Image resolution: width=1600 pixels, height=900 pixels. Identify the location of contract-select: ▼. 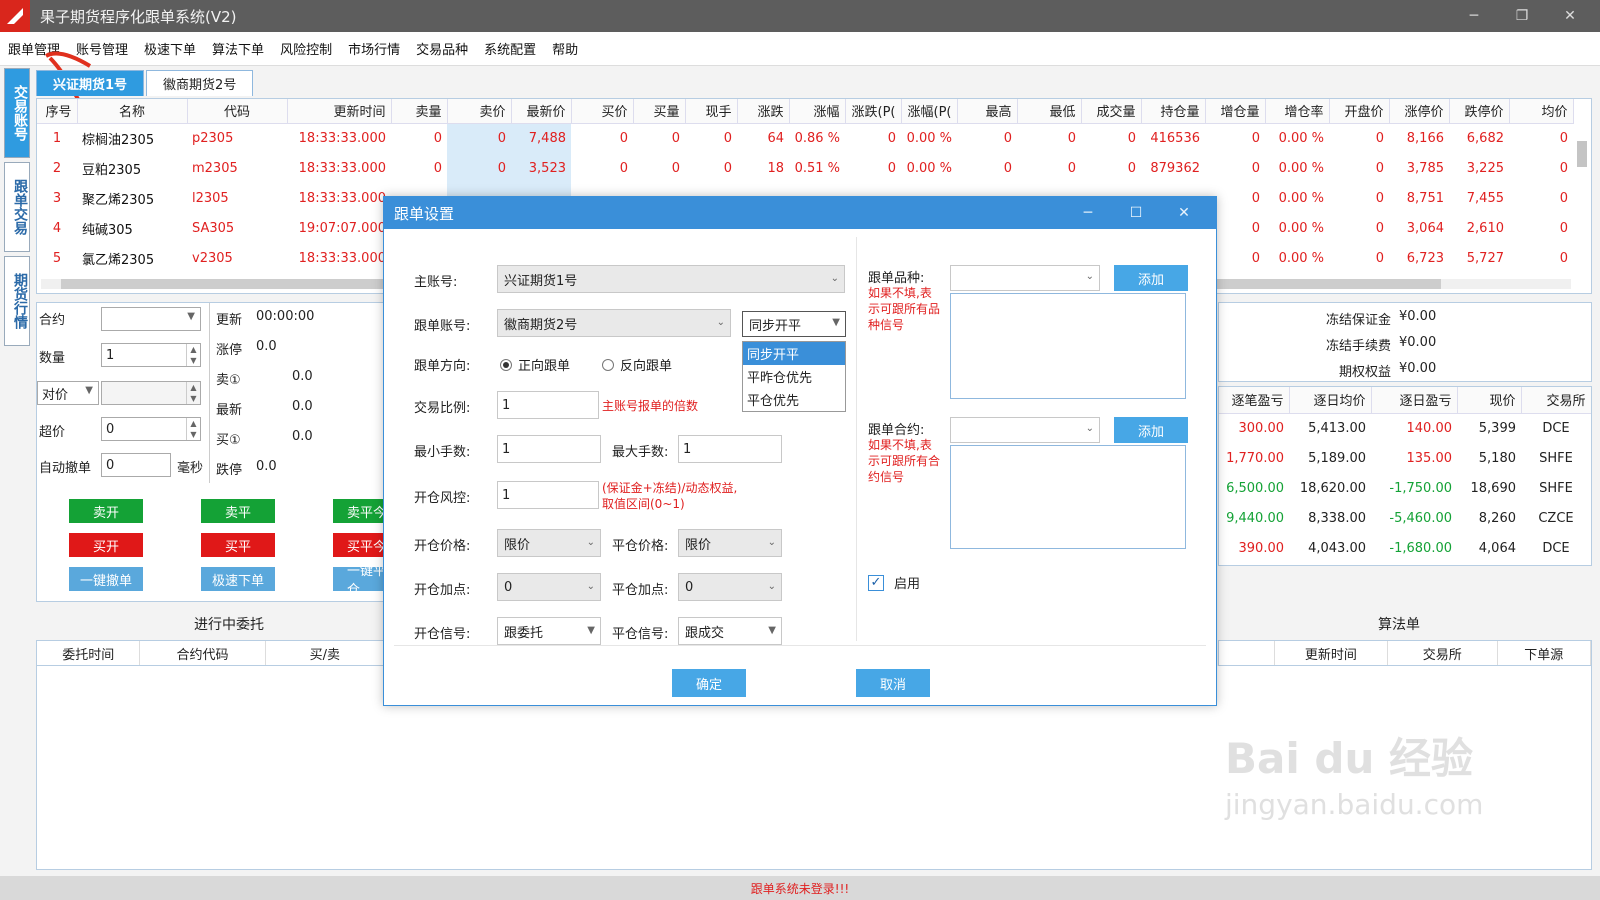
(151, 319).